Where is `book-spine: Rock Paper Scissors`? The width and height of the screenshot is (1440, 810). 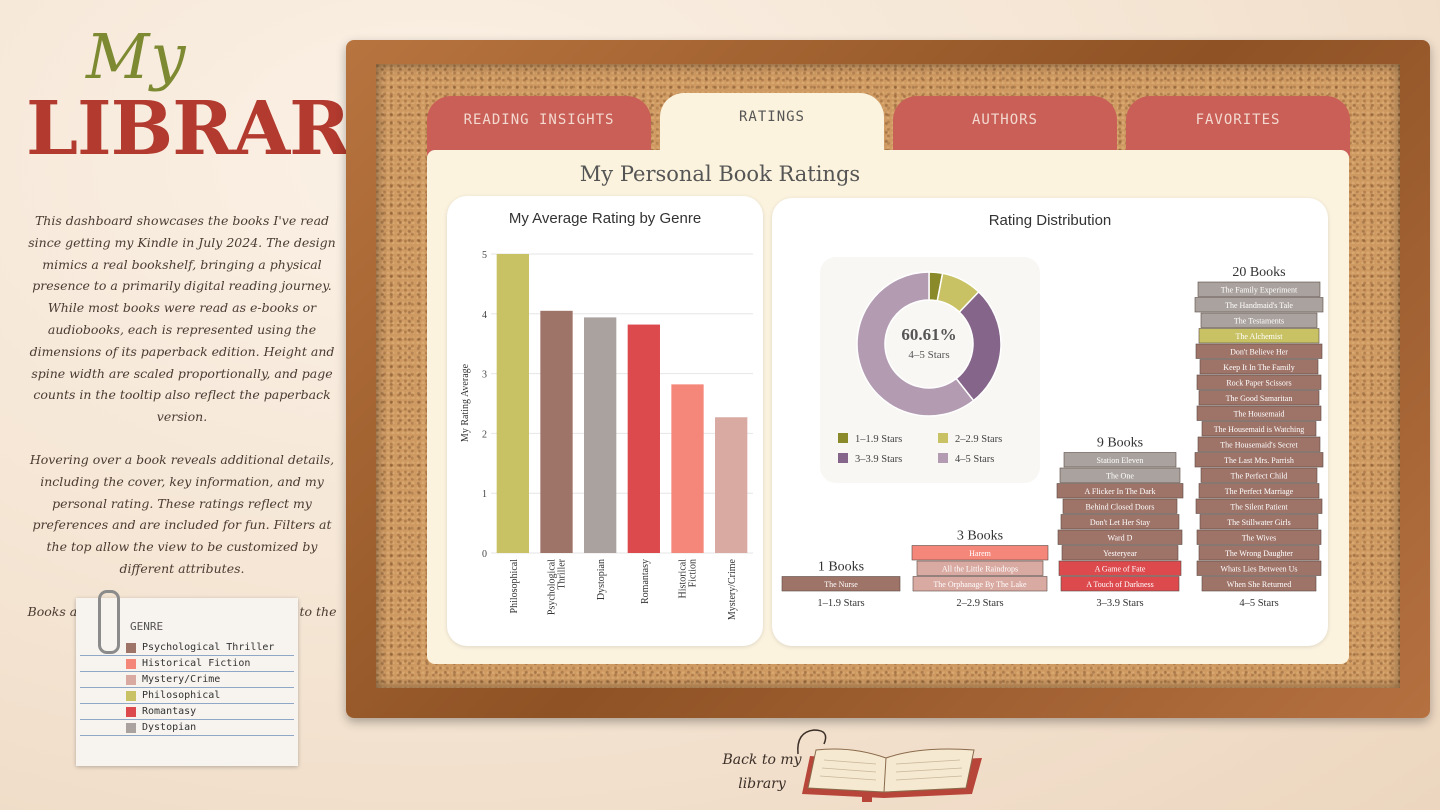
book-spine: Rock Paper Scissors is located at coordinates (1259, 382).